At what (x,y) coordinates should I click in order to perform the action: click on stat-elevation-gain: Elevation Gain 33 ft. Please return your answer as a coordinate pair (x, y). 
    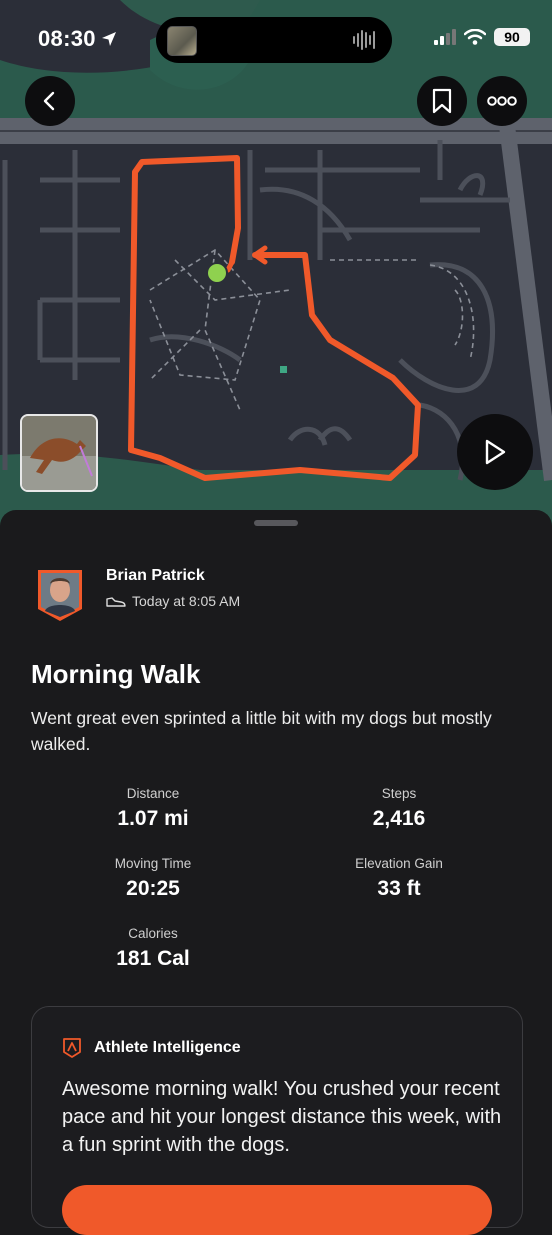
    Looking at the image, I should click on (399, 878).